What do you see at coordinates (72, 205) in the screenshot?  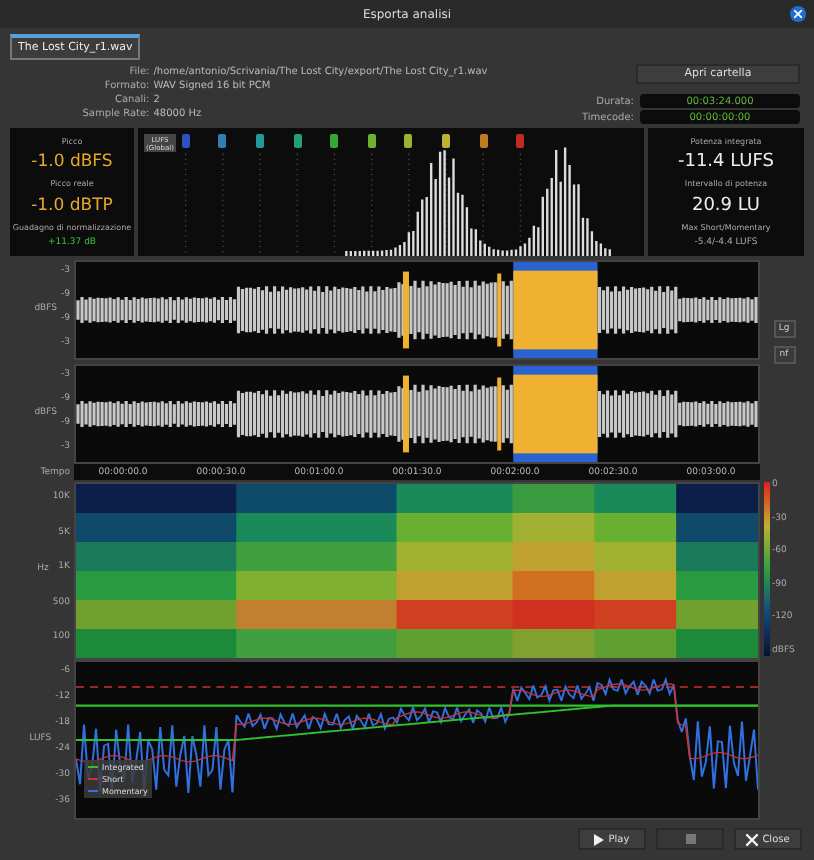 I see `meter-value: -1.0 dBTP` at bounding box center [72, 205].